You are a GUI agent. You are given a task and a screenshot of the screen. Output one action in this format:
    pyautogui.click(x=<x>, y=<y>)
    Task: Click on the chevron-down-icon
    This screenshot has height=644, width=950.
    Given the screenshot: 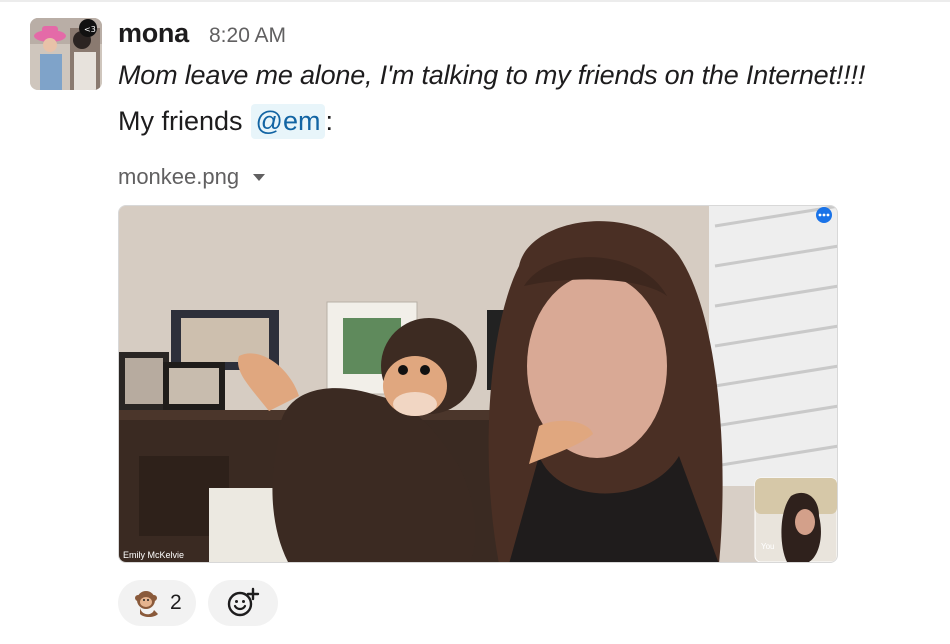 What is the action you would take?
    pyautogui.click(x=259, y=177)
    